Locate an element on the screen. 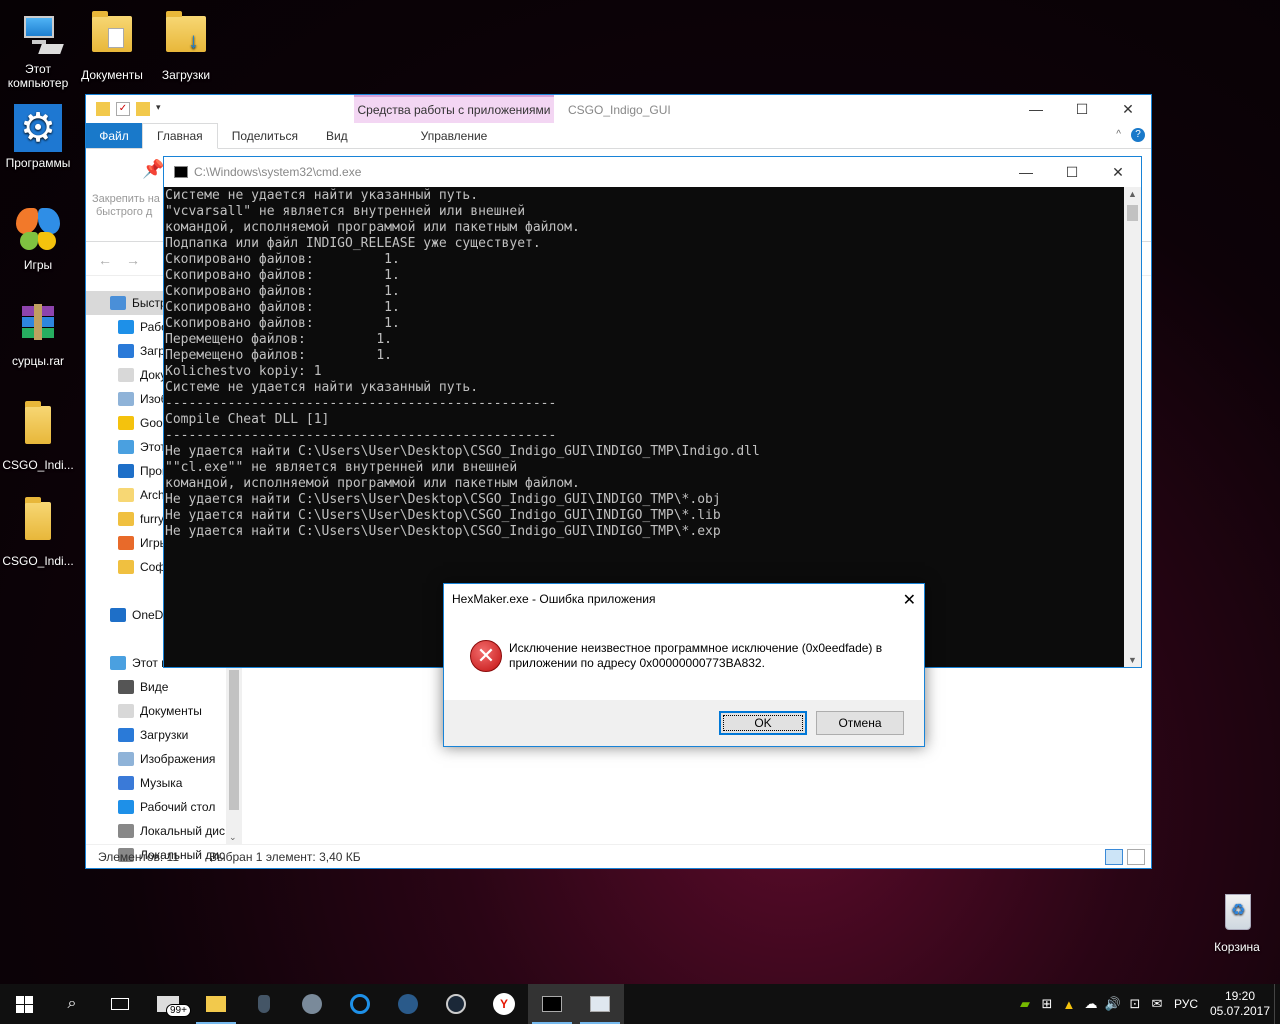 This screenshot has height=1024, width=1280. nav-item: Локальный дис is located at coordinates (164, 831).